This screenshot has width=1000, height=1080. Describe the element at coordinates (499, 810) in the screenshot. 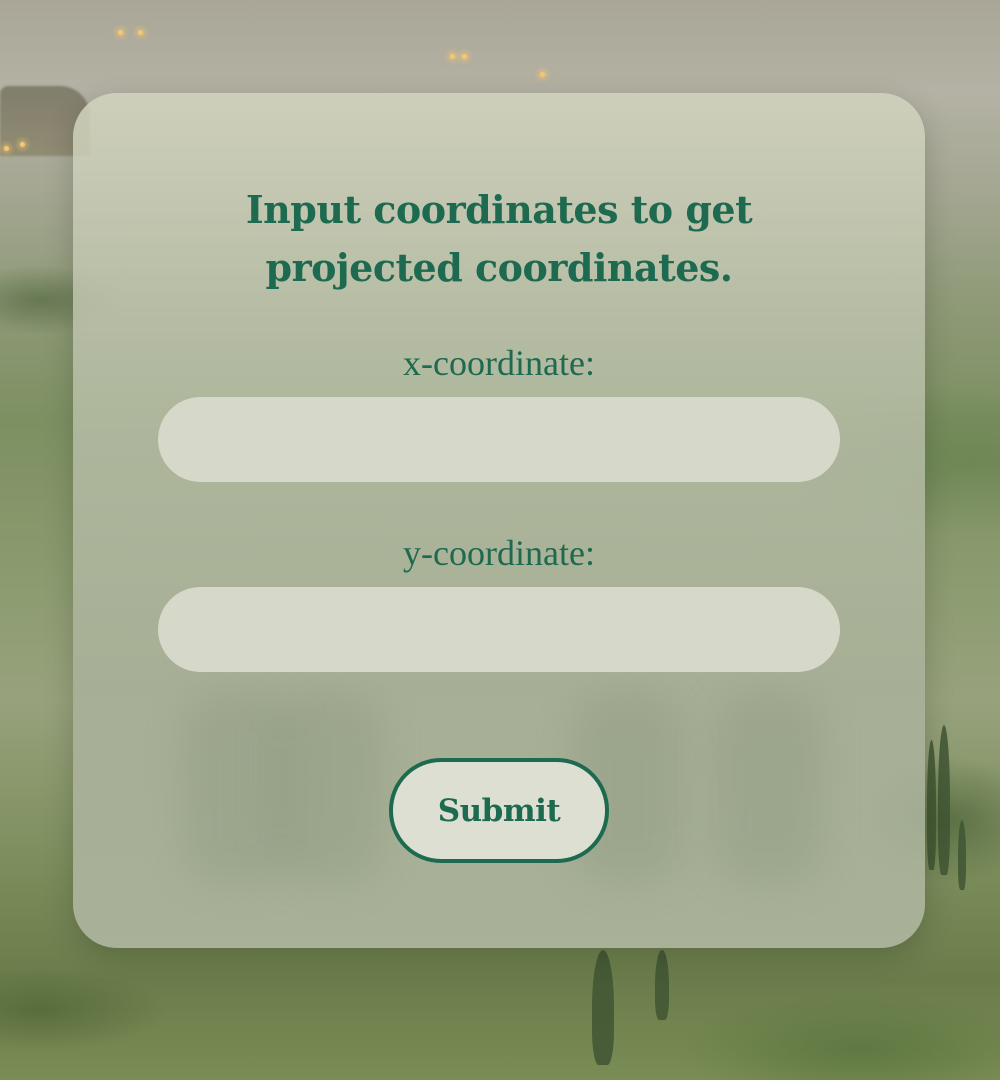

I see `submit-button: Submit` at that location.